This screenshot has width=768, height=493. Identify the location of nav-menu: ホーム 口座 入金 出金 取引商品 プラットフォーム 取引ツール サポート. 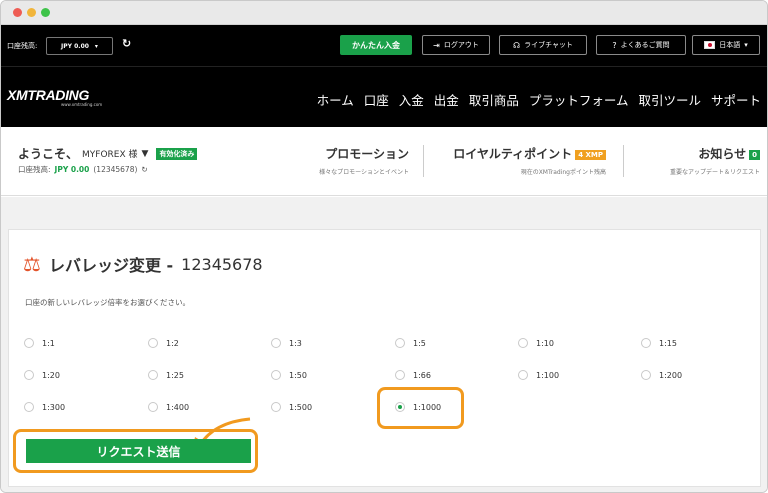
(539, 99).